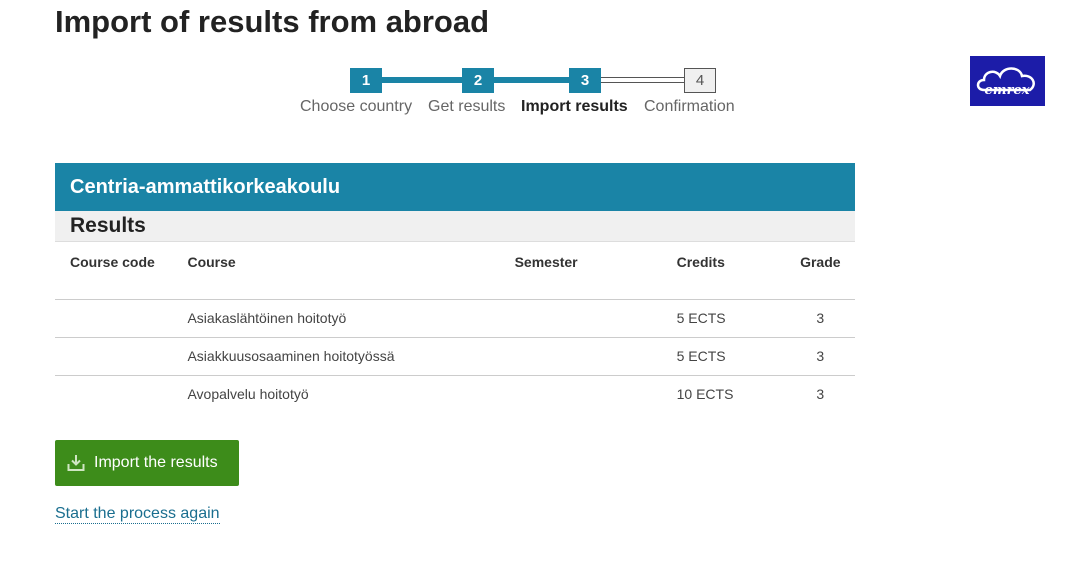 The height and width of the screenshot is (566, 1076). I want to click on column-header-semester: Semester, so click(595, 271).